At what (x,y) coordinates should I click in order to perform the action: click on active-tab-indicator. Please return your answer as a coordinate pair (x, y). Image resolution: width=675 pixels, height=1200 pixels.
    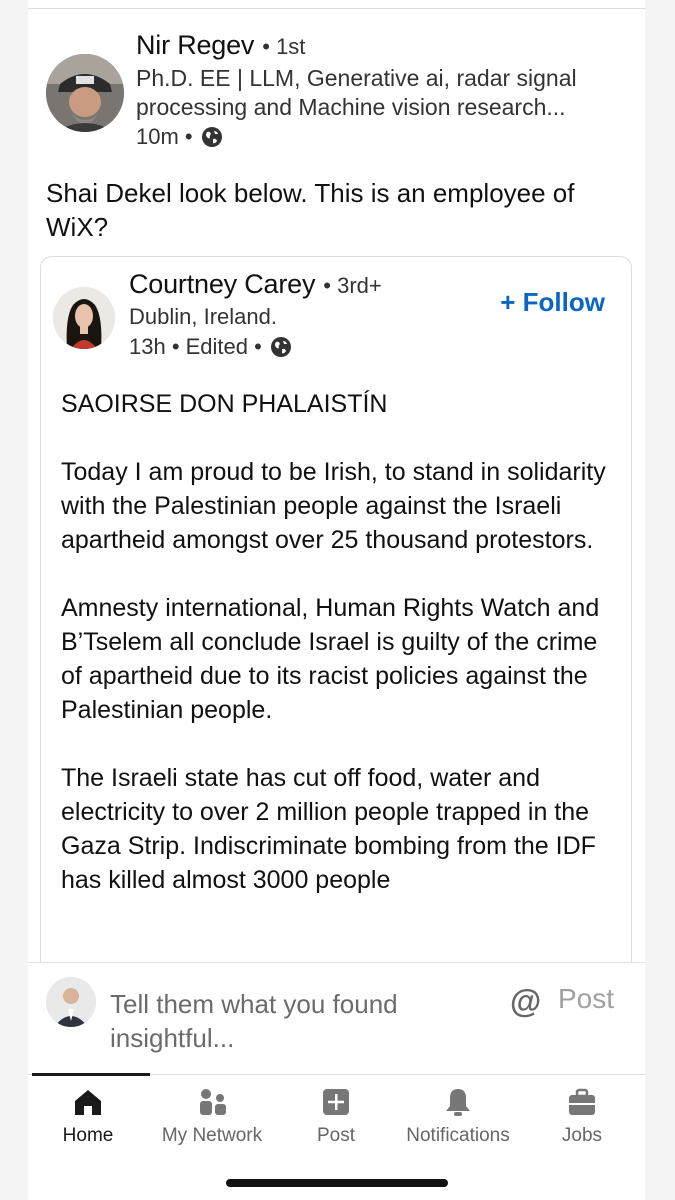
    Looking at the image, I should click on (91, 1074).